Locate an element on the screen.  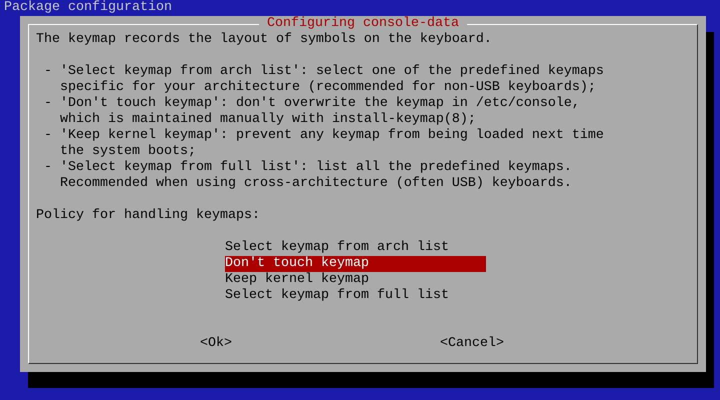
menu-option: Keep kernel keymap is located at coordinates (355, 280).